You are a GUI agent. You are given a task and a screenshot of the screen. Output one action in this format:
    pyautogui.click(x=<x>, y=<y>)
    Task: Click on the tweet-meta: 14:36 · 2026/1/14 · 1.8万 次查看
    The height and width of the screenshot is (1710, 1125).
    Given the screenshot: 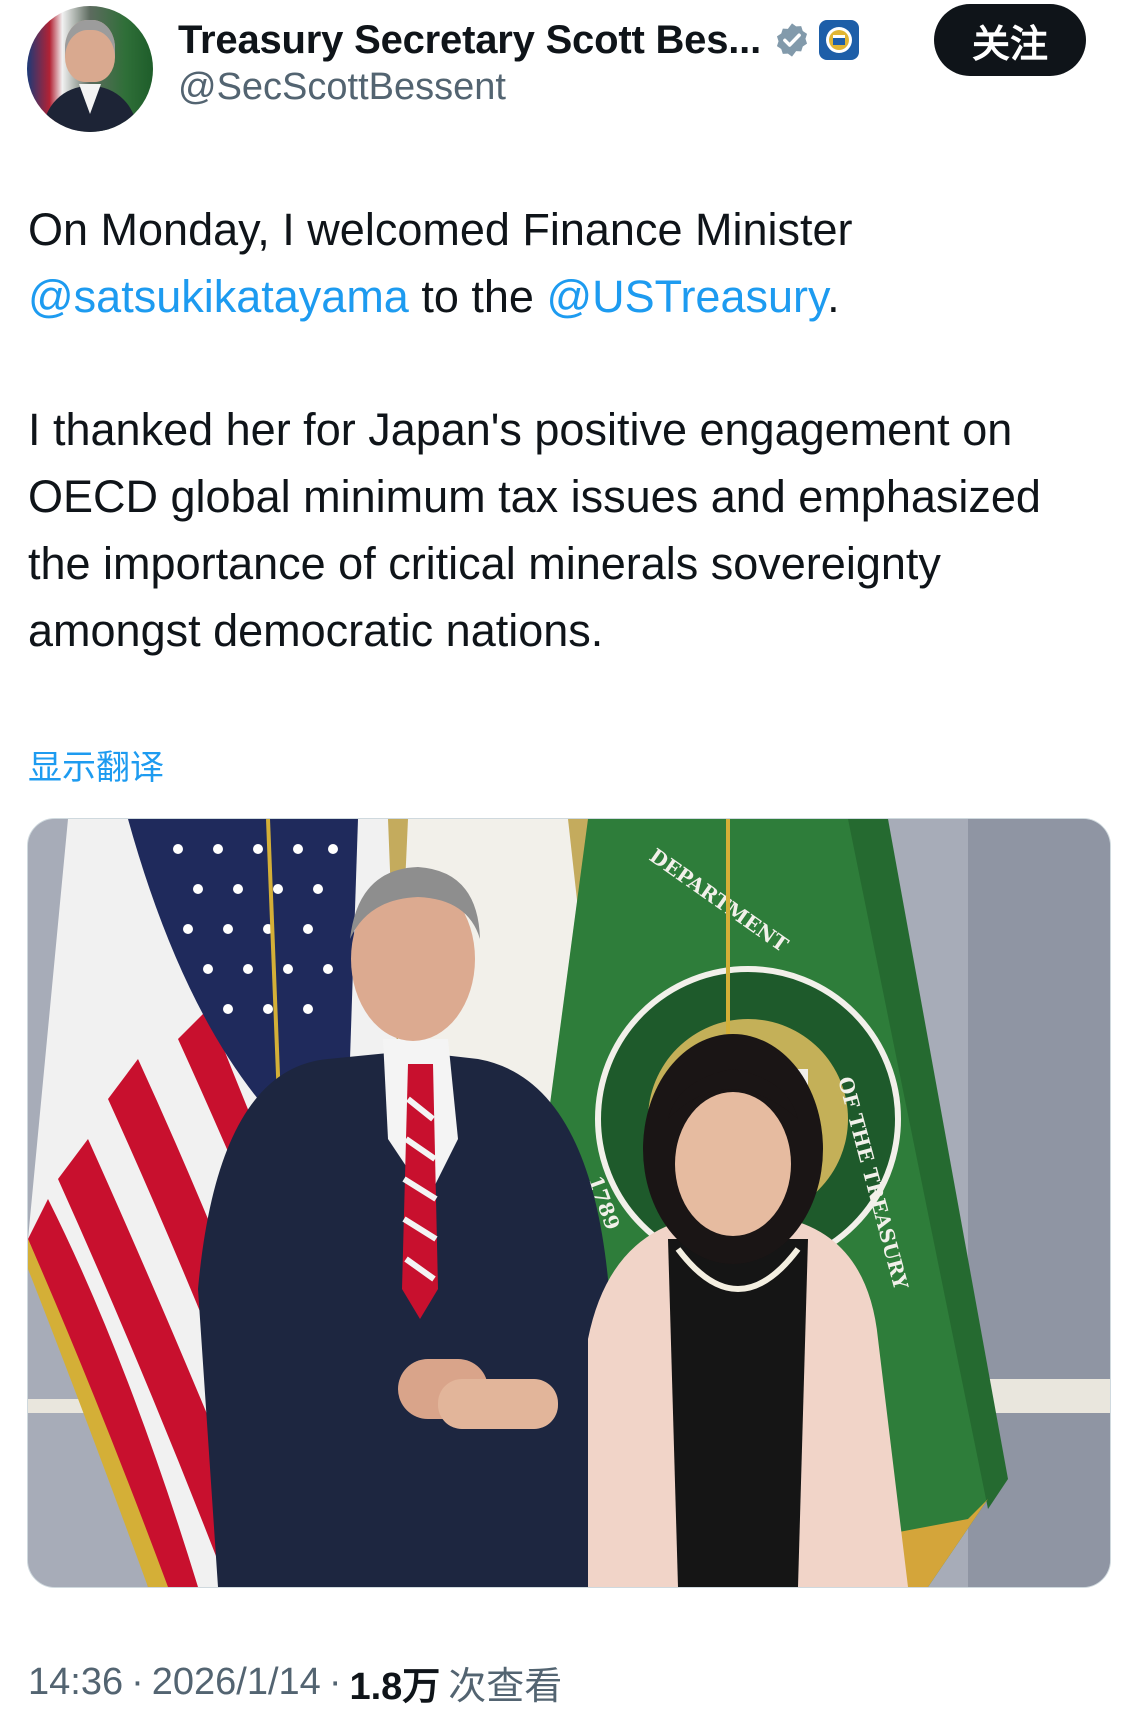 What is the action you would take?
    pyautogui.click(x=295, y=1684)
    